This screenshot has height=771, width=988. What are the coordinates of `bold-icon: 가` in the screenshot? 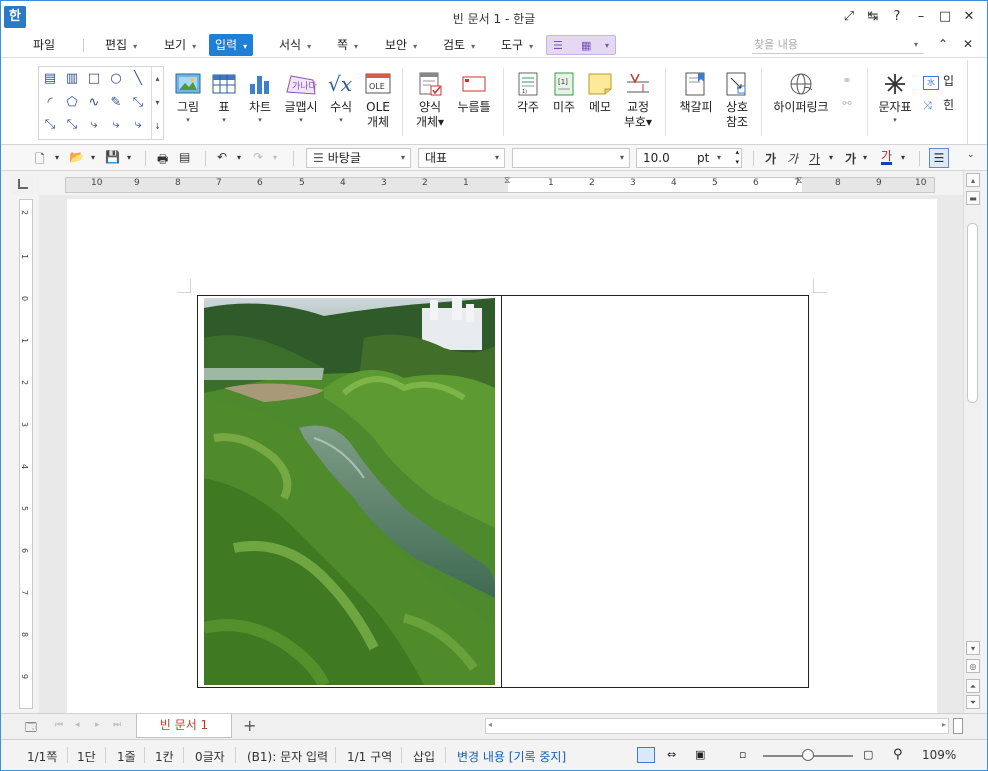 It's located at (770, 158).